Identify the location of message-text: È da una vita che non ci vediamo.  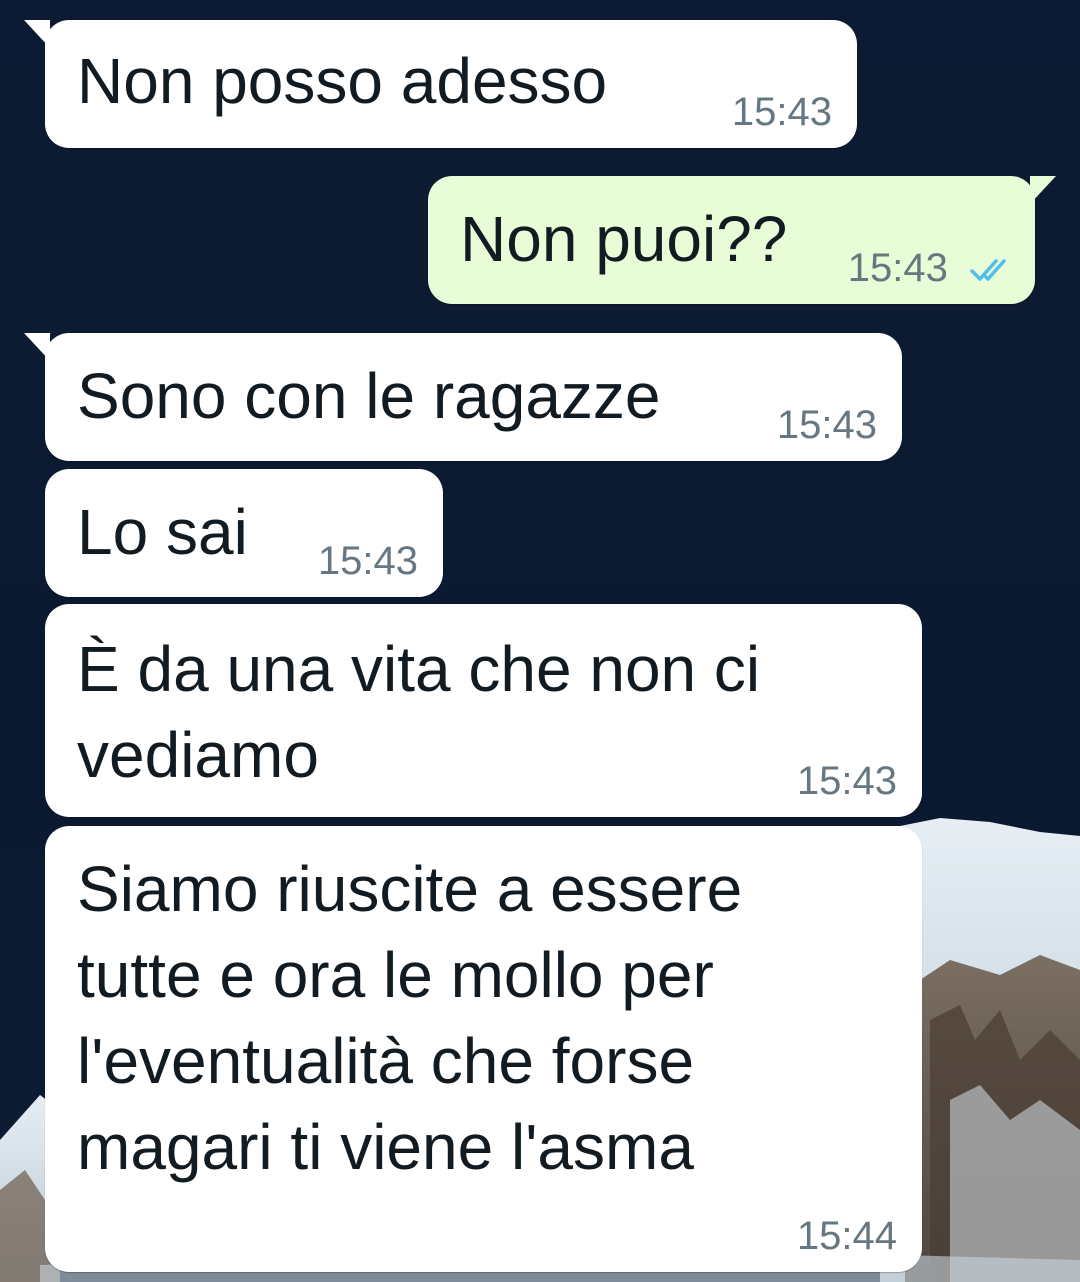
(419, 712).